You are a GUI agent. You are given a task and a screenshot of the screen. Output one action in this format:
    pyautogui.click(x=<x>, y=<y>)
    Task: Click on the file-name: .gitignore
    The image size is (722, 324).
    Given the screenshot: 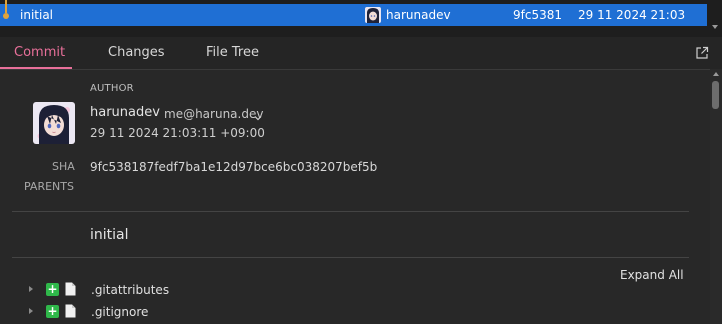 What is the action you would take?
    pyautogui.click(x=120, y=312)
    